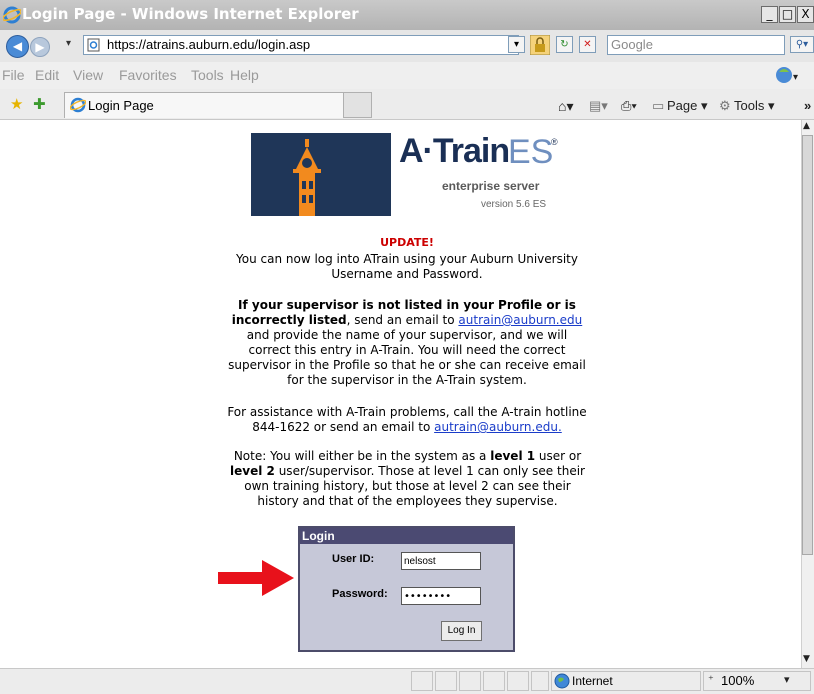 This screenshot has width=814, height=694. Describe the element at coordinates (554, 142) in the screenshot. I see `logo-registered-mark: ®` at that location.